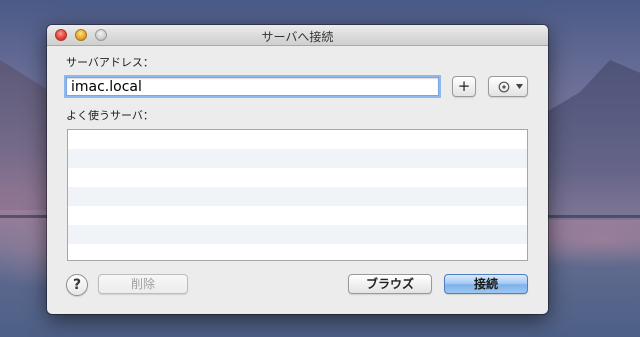 The height and width of the screenshot is (337, 640). What do you see at coordinates (590, 140) in the screenshot?
I see `wallpaper-mountain-right` at bounding box center [590, 140].